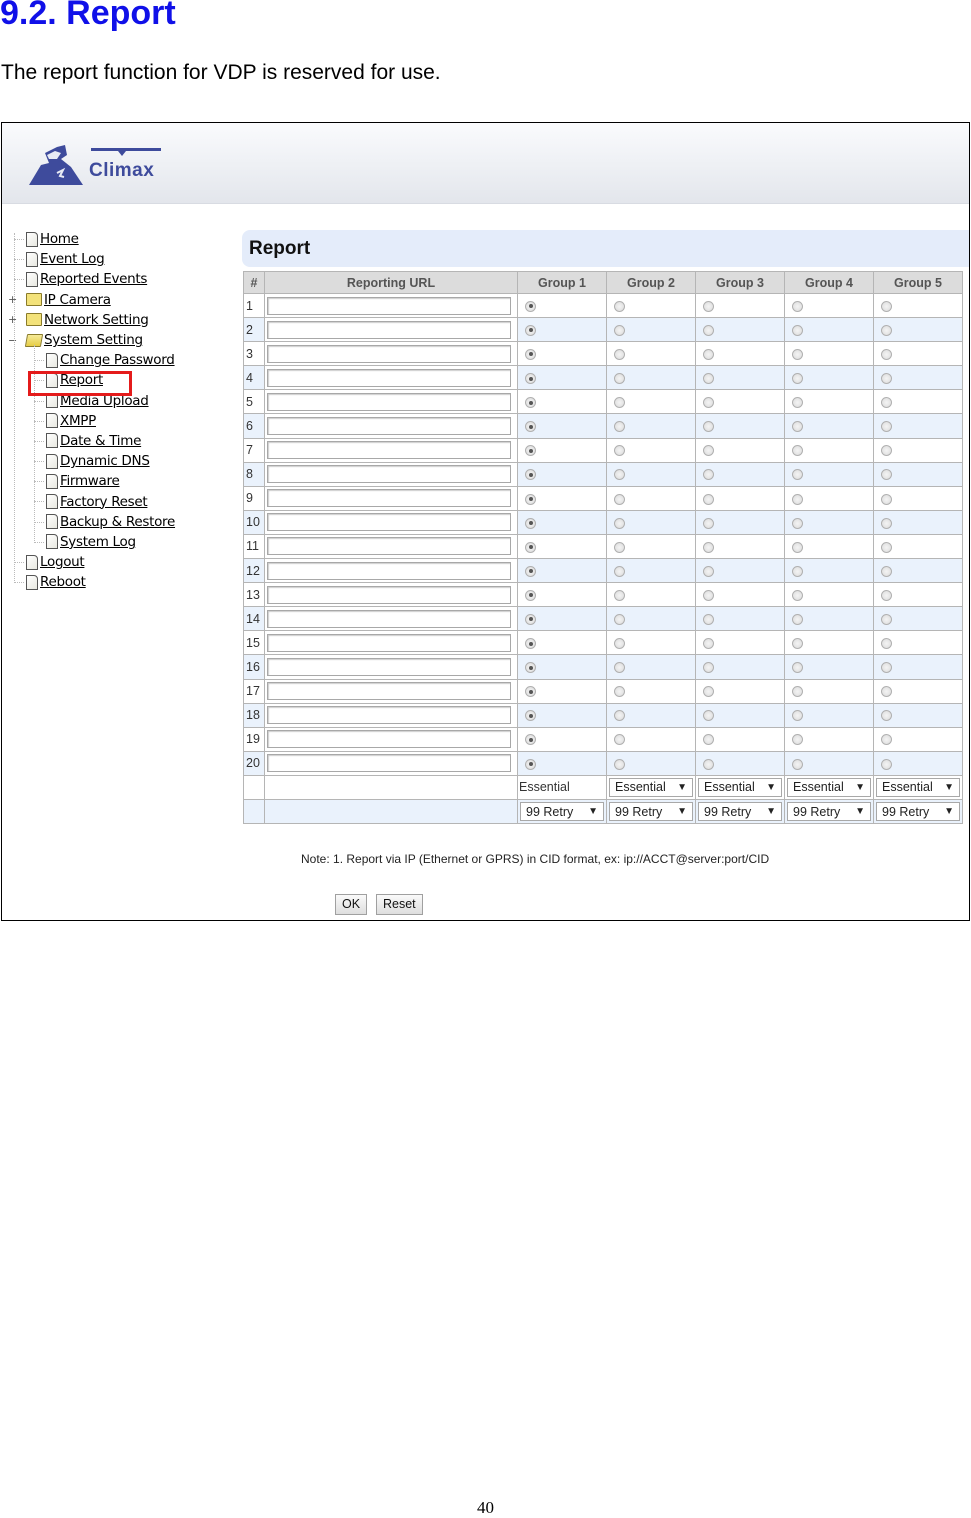 This screenshot has width=971, height=1518. Describe the element at coordinates (829, 787) in the screenshot. I see `group-4-type-select: Essential ▼` at that location.